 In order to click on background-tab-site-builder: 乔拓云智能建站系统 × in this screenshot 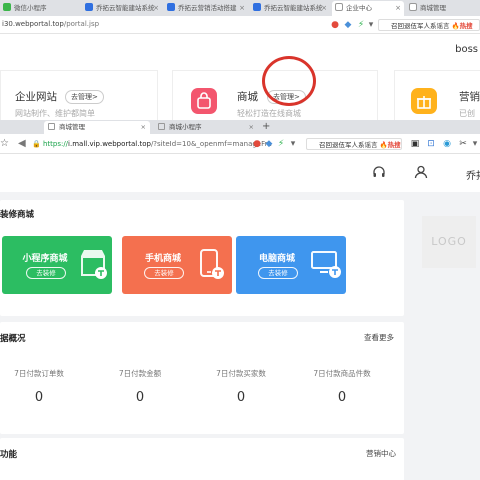, I will do `click(122, 8)`.